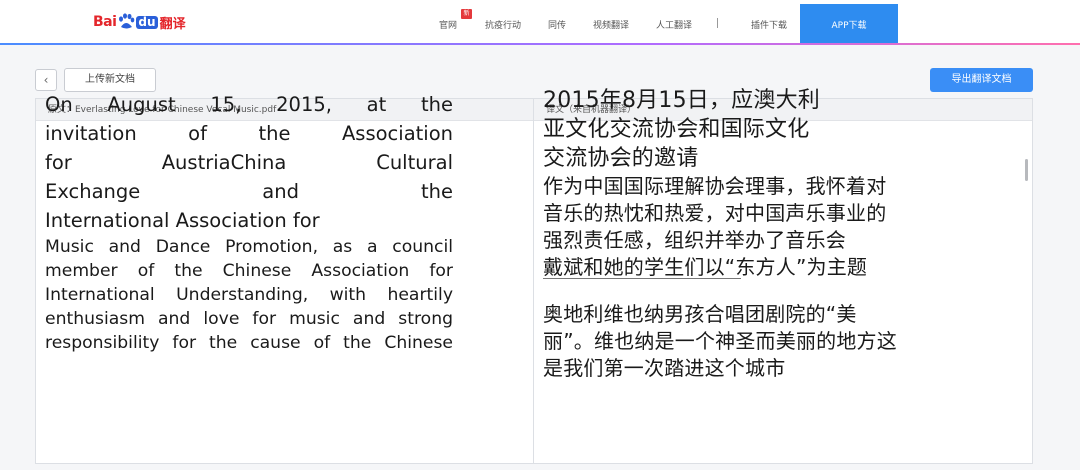 The width and height of the screenshot is (1080, 470). I want to click on baidu-fanyi-logo: Bai du 翻译, so click(139, 22).